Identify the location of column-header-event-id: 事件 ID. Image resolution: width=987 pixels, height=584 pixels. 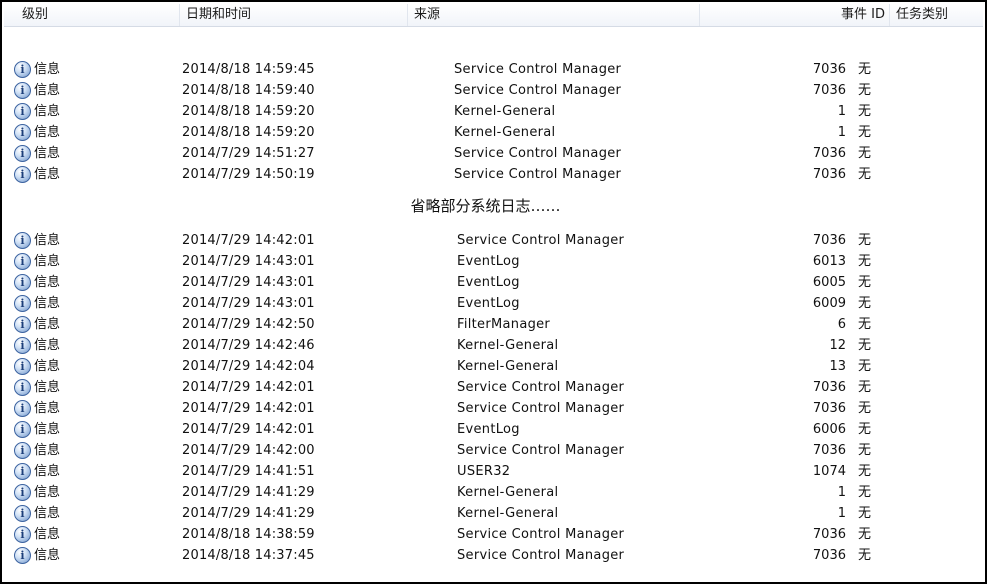
(795, 15).